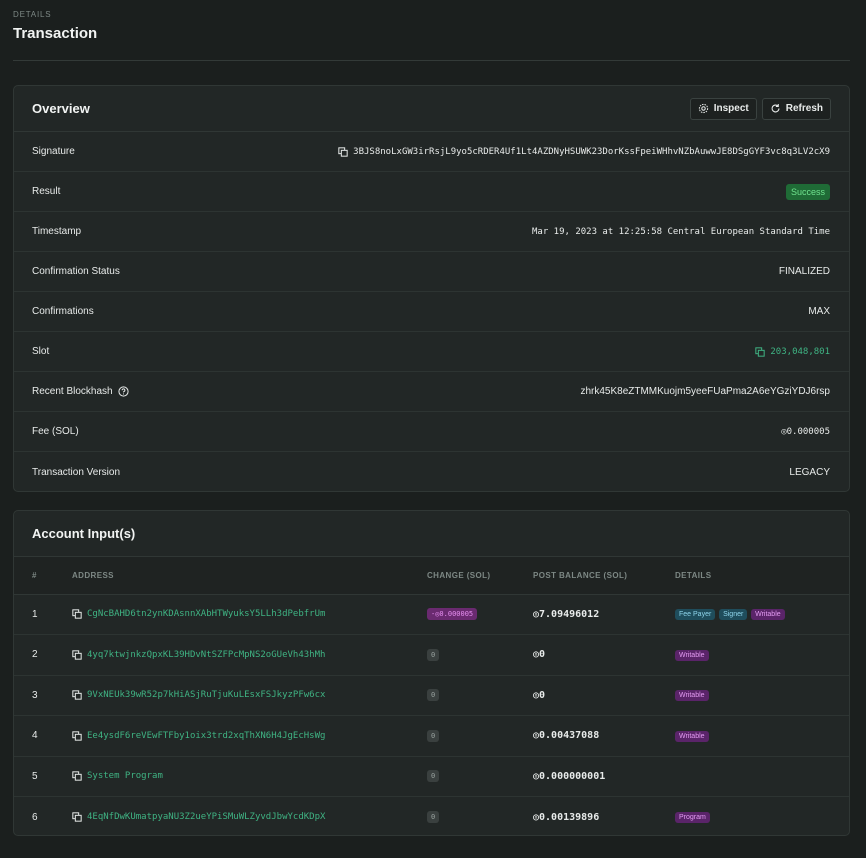  I want to click on slot-link: 203,048,801, so click(800, 352).